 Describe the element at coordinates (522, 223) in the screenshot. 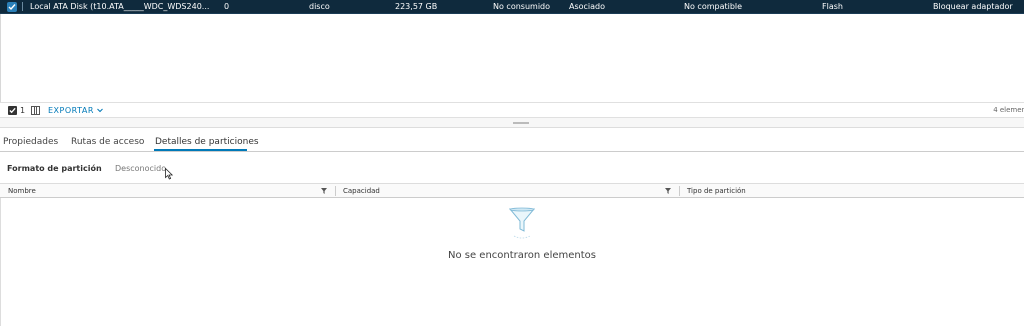

I see `funnel-empty-icon` at that location.